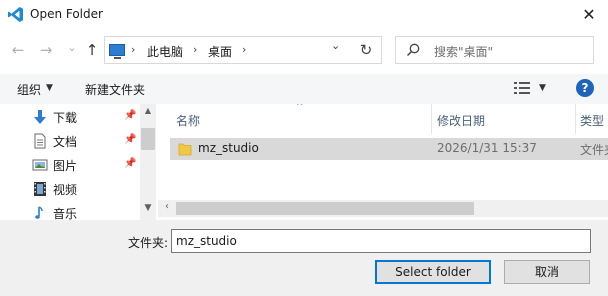 The width and height of the screenshot is (608, 296). I want to click on download-icon, so click(40, 117).